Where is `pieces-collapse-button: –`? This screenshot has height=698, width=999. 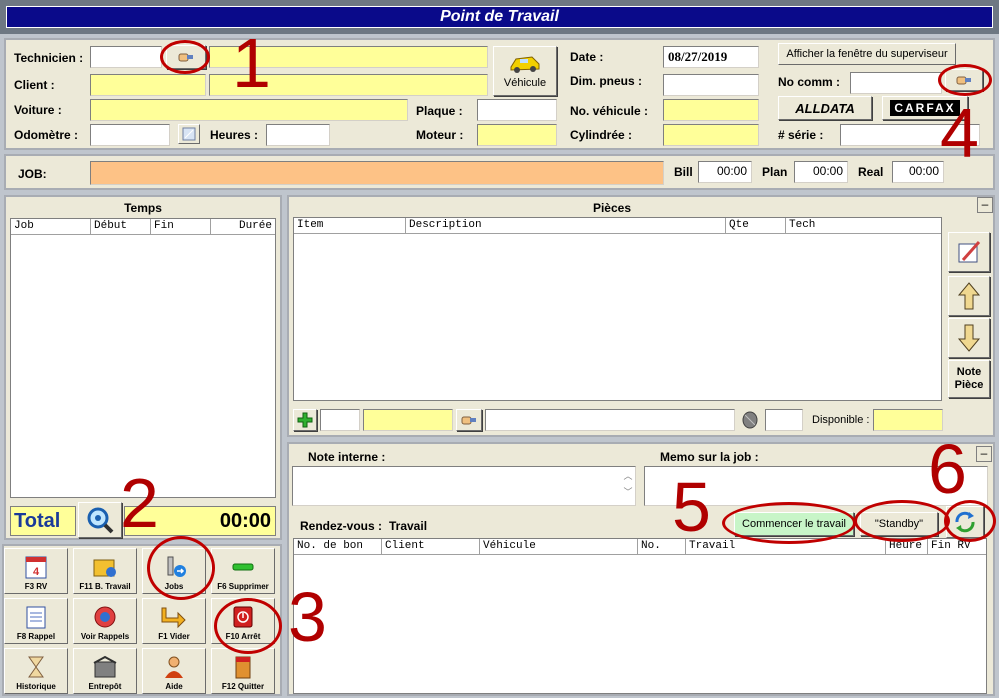 pieces-collapse-button: – is located at coordinates (985, 205).